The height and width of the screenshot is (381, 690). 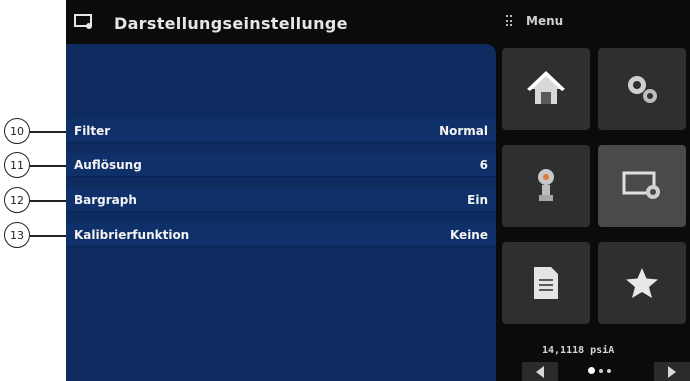 What do you see at coordinates (463, 130) in the screenshot?
I see `setting-value: Normal` at bounding box center [463, 130].